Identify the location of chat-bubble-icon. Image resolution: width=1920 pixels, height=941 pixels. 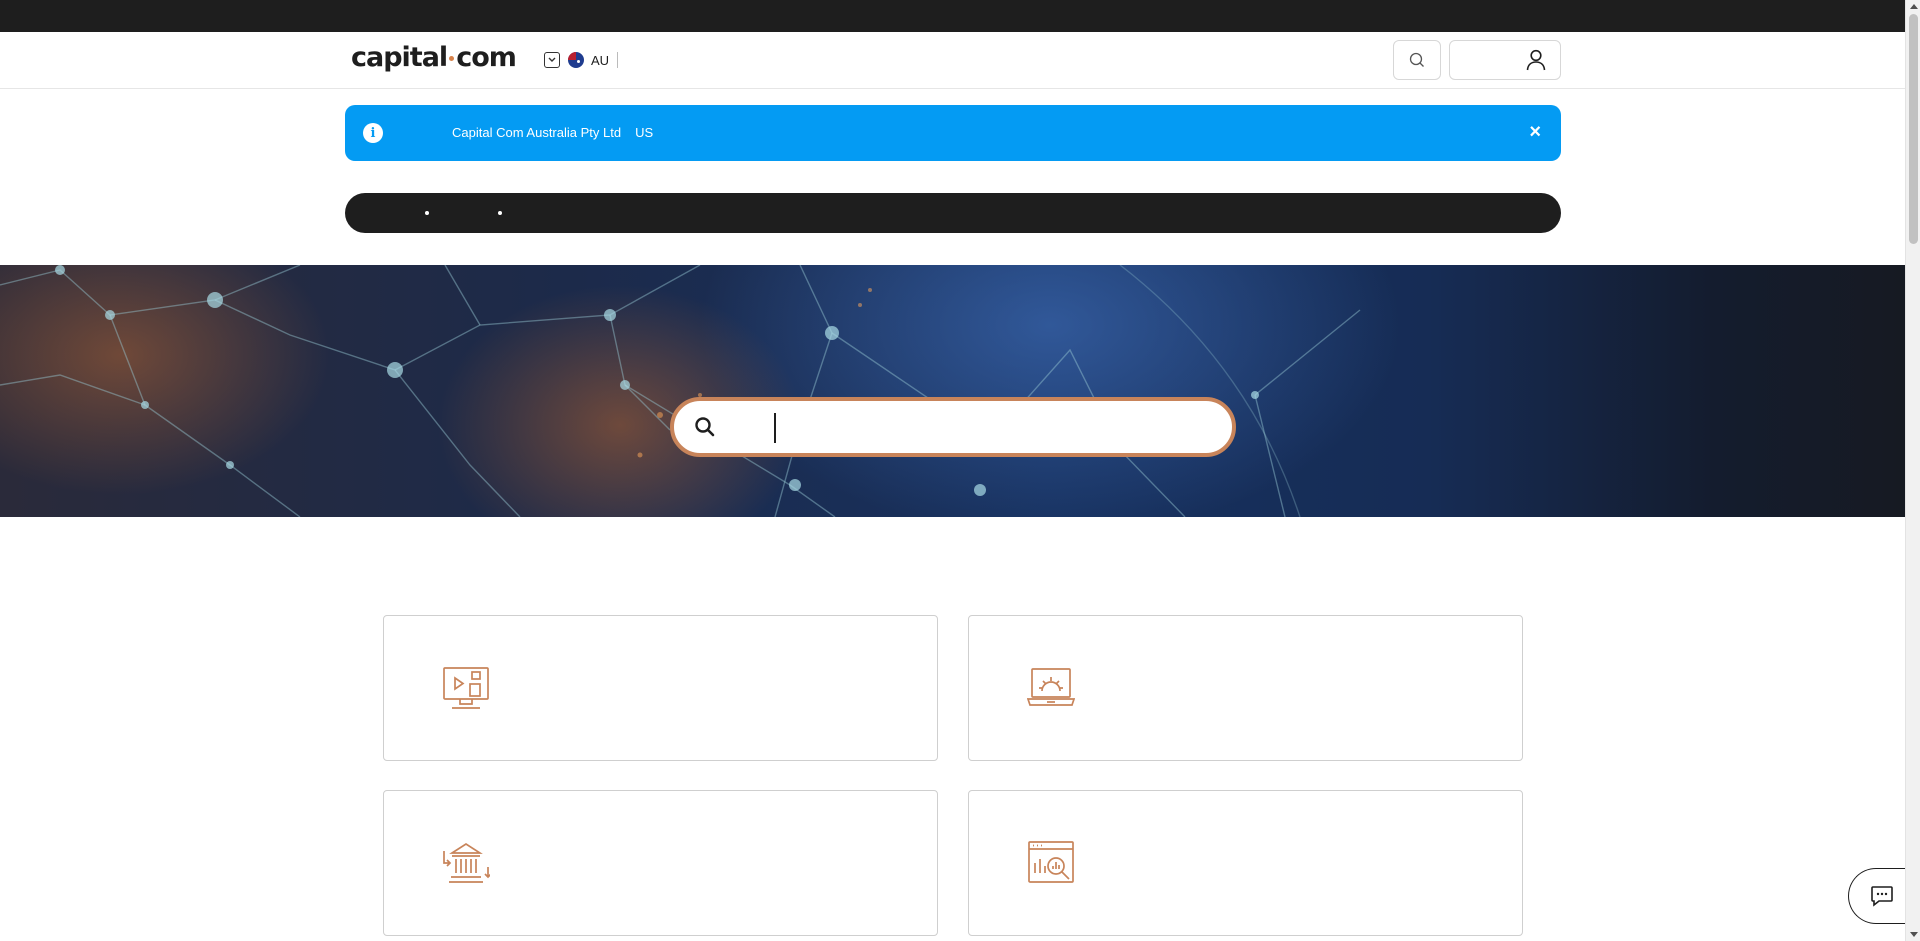
(1881, 896).